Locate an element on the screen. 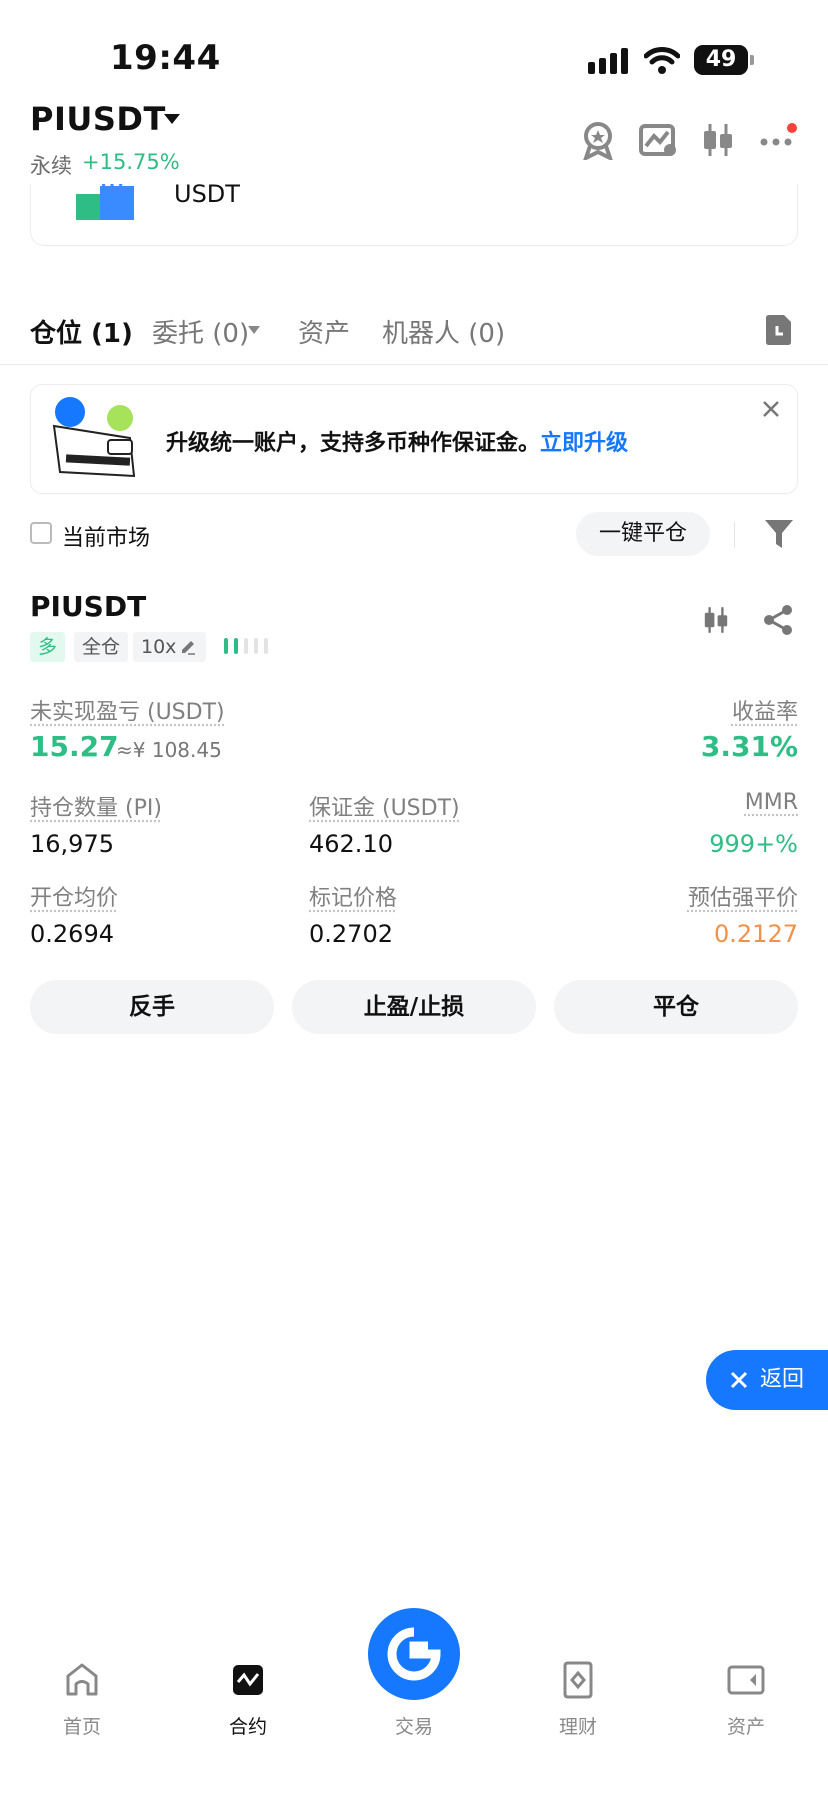 The height and width of the screenshot is (1800, 828). banner-text: 升级统一账户，支持多币种作保证金。 is located at coordinates (353, 443).